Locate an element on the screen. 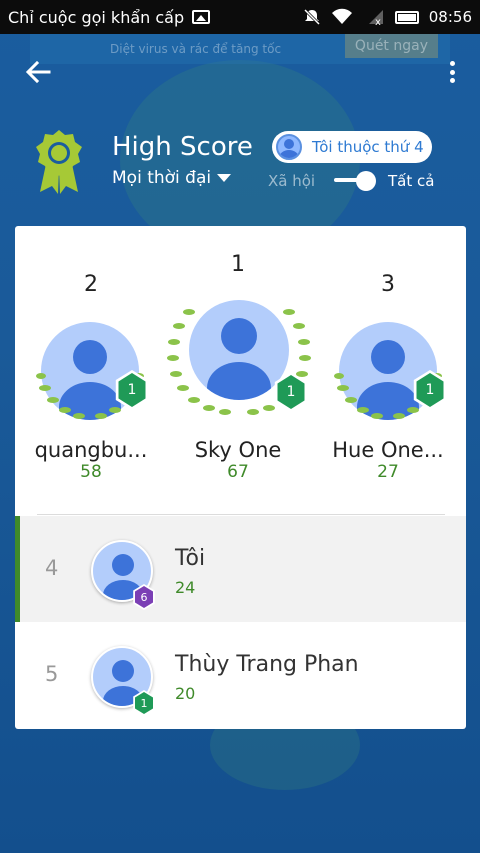 The image size is (480, 853). award-ribbon-icon is located at coordinates (59, 162).